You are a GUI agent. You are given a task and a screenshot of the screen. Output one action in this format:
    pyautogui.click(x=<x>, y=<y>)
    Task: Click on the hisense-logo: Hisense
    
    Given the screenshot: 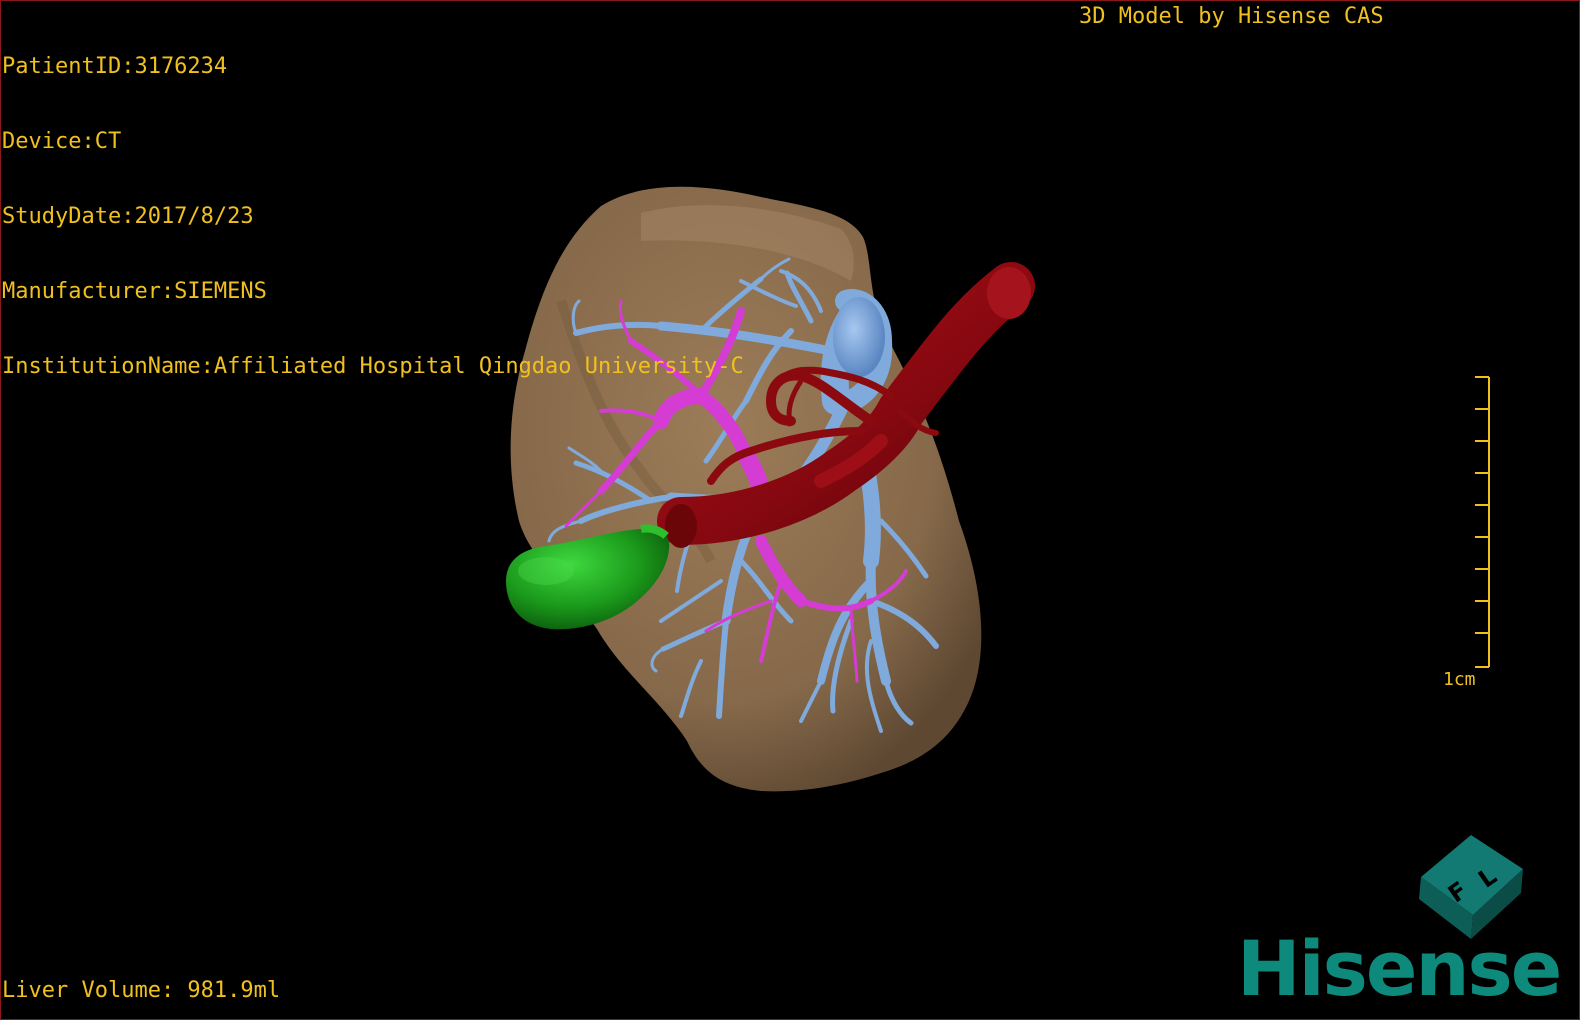 What is the action you would take?
    pyautogui.click(x=1399, y=968)
    